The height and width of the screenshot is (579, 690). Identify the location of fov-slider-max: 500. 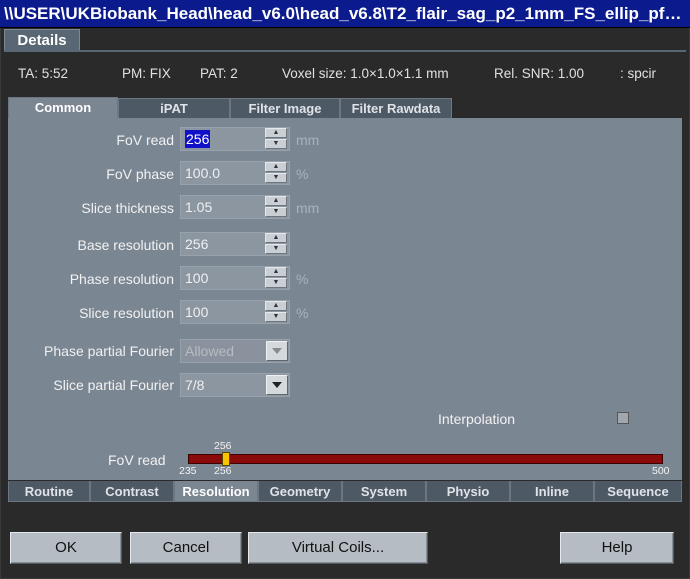
(661, 471).